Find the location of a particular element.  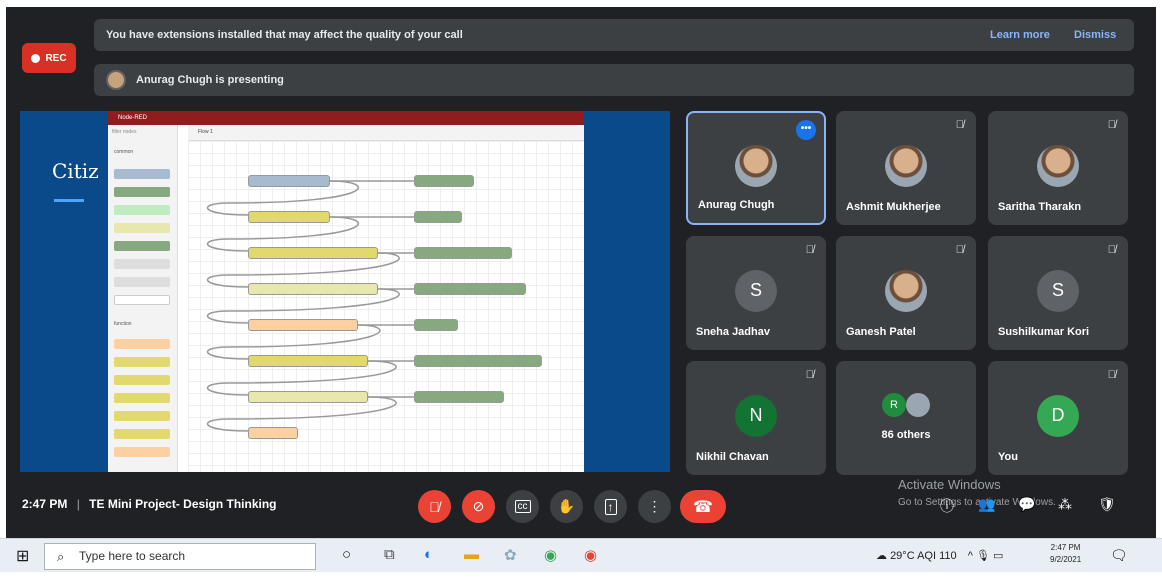

participant-tile: 🎙̸ Ganesh Patel is located at coordinates (906, 293).